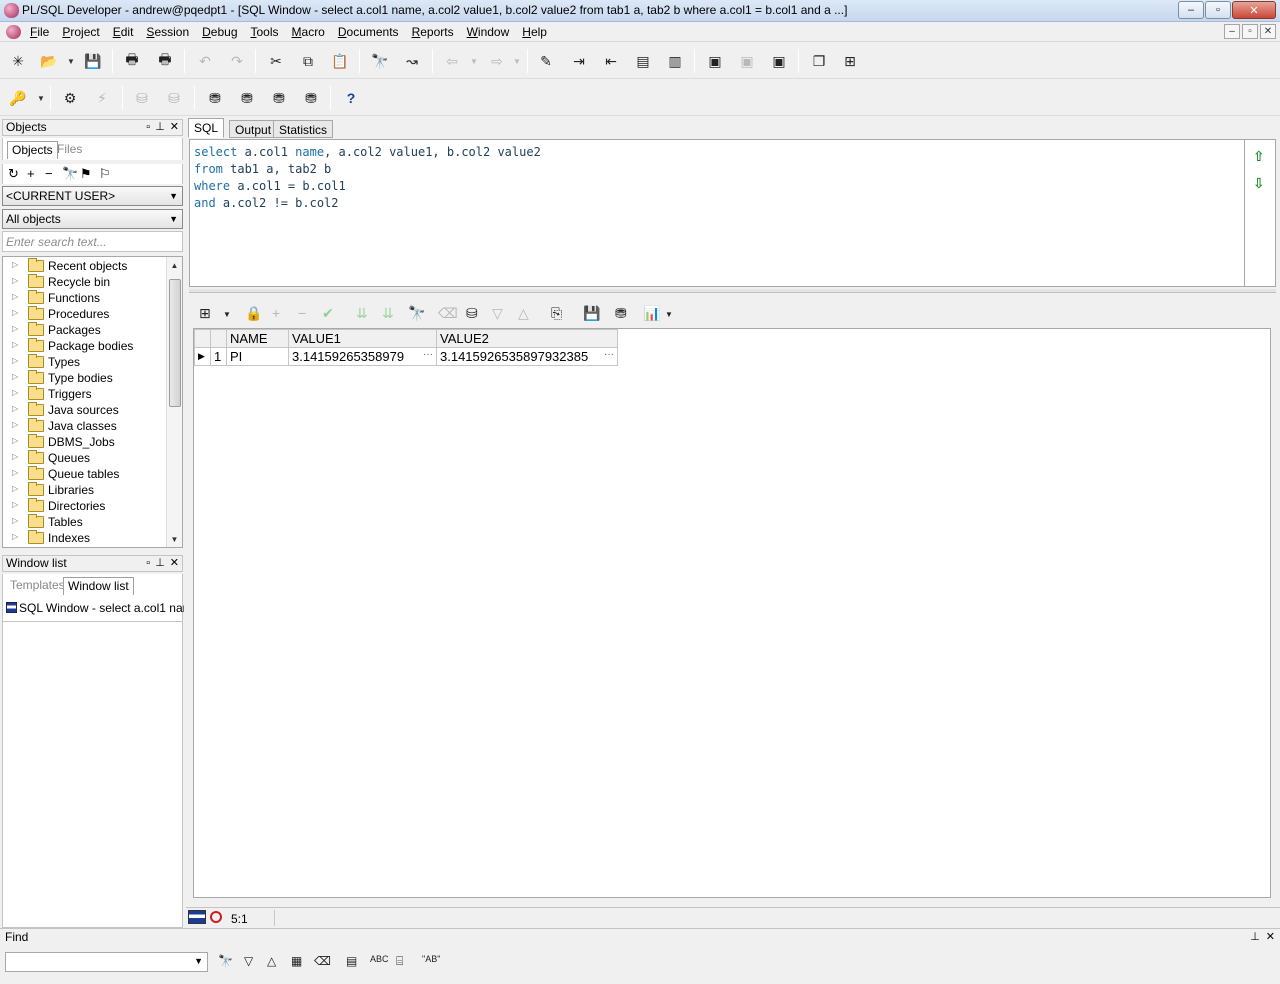 The height and width of the screenshot is (984, 1280). Describe the element at coordinates (276, 61) in the screenshot. I see `cut-icon: ✂` at that location.